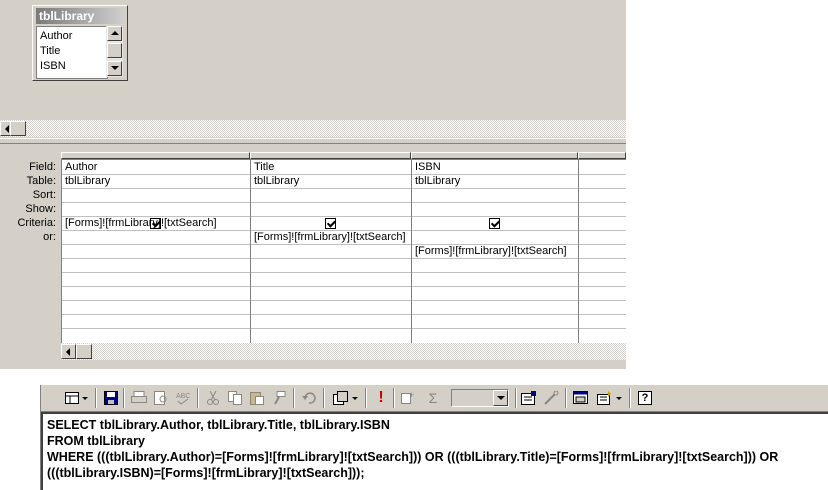 This screenshot has height=490, width=828. I want to click on grid-table-cell-2: tblLibrary, so click(331, 181).